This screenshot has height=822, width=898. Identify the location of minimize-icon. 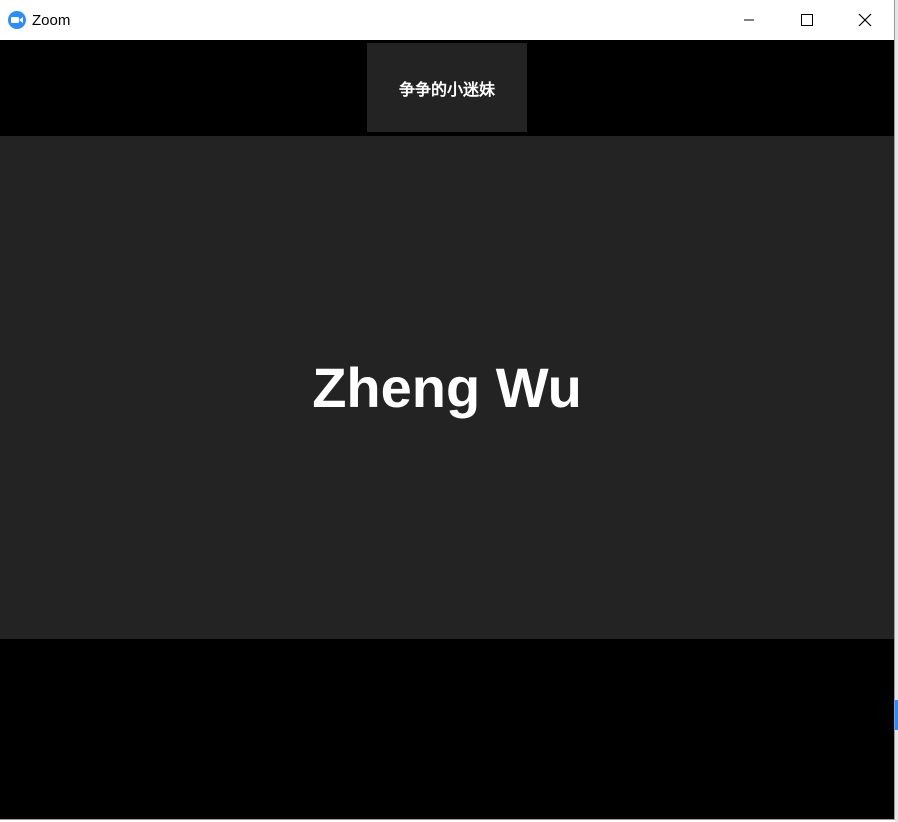
(749, 20).